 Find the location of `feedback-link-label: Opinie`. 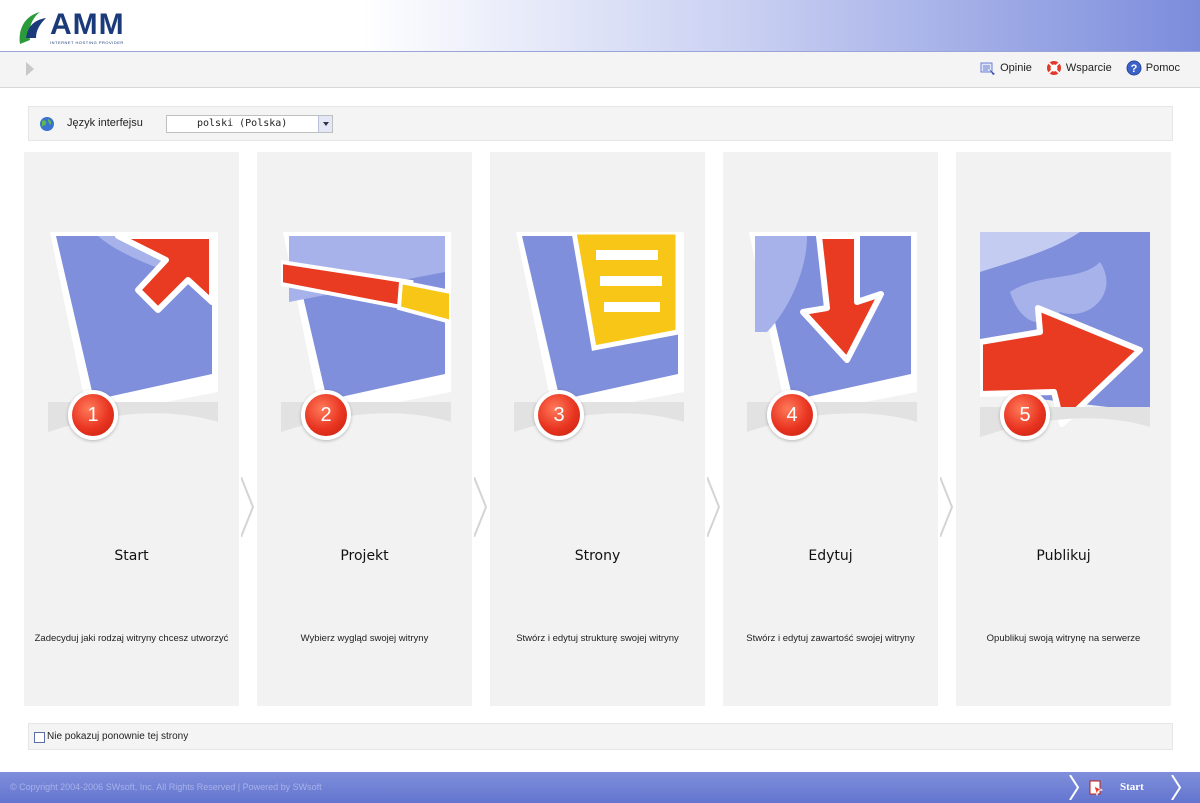

feedback-link-label: Opinie is located at coordinates (1016, 68).